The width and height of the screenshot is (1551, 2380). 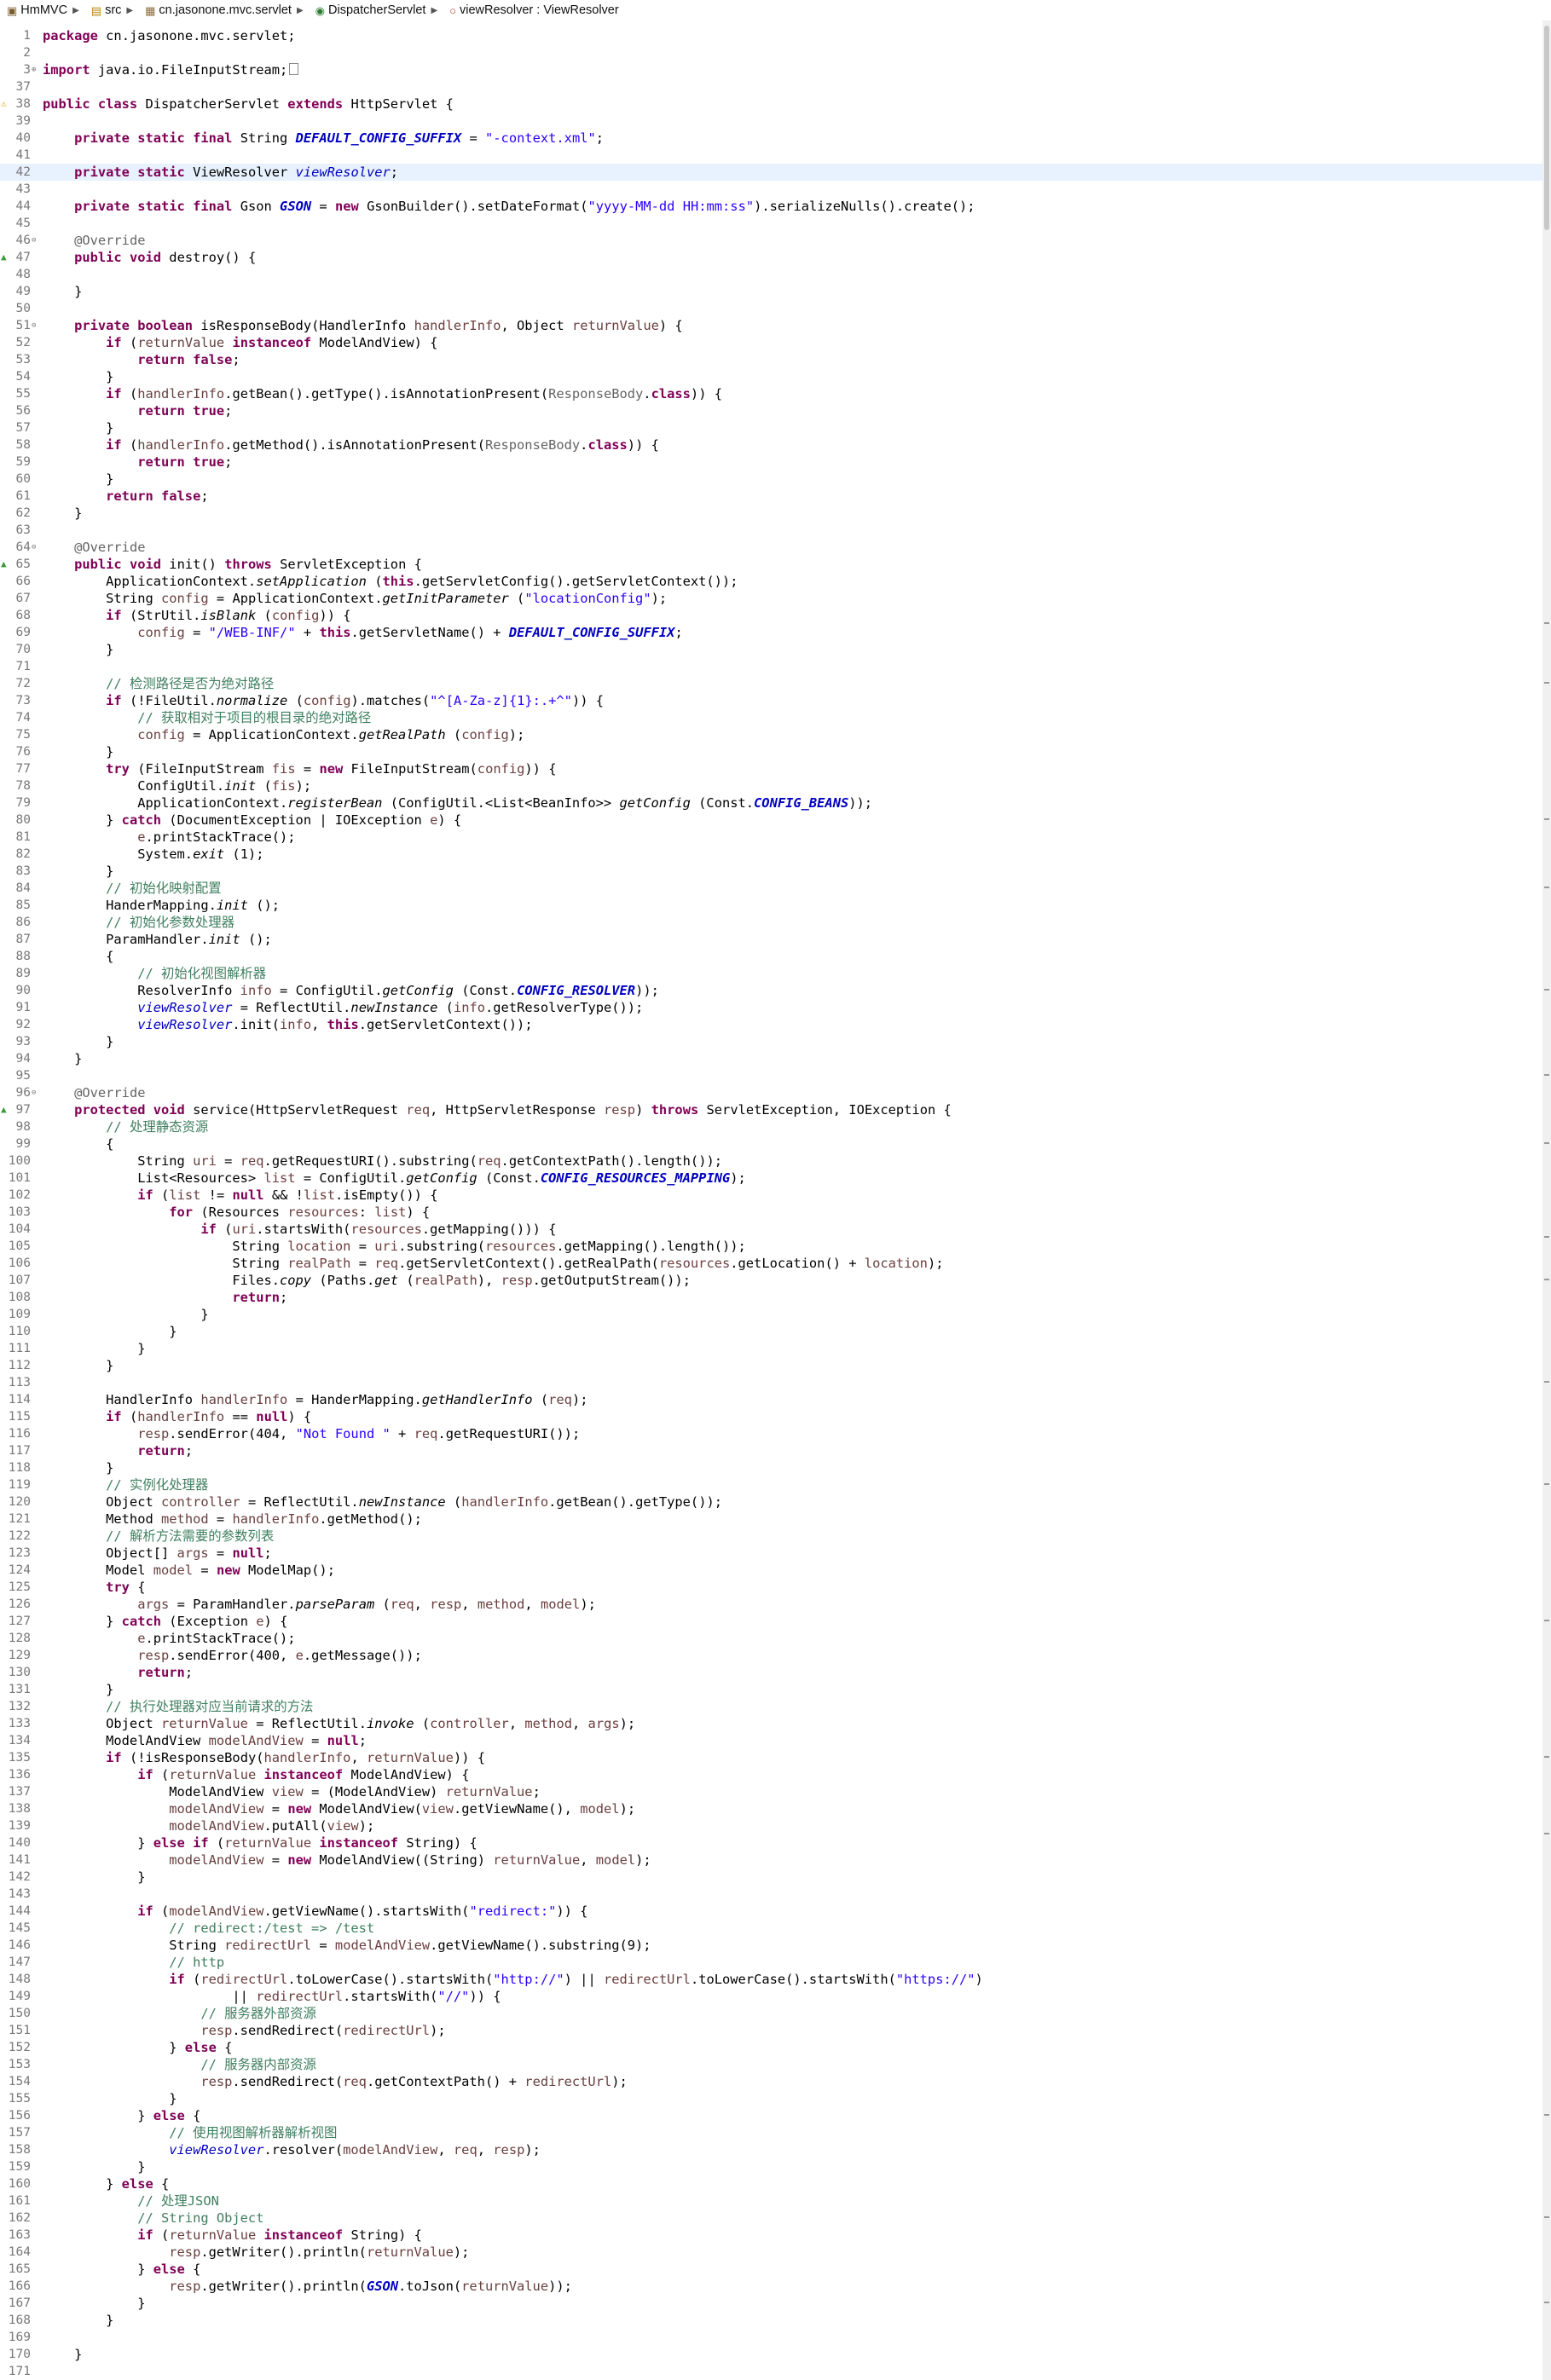 I want to click on code-line: 45, so click(x=771, y=224).